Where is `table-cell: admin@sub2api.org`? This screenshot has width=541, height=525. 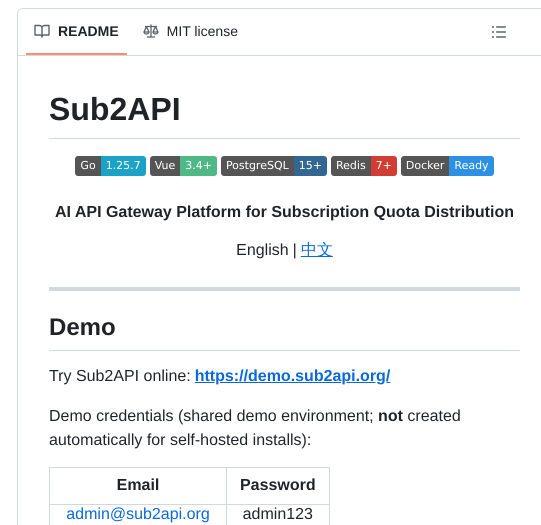
table-cell: admin@sub2api.org is located at coordinates (138, 514).